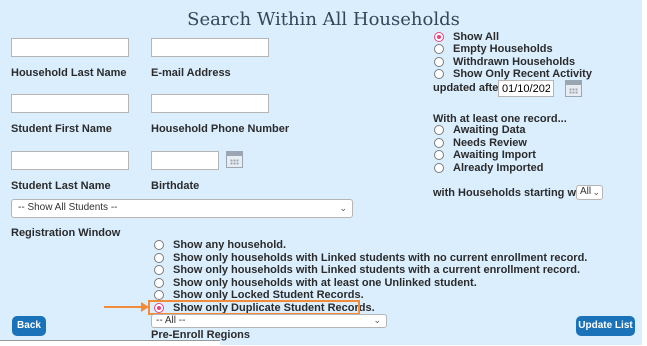 The image size is (647, 346). Describe the element at coordinates (493, 49) in the screenshot. I see `radio-empty-households: Empty Households` at that location.